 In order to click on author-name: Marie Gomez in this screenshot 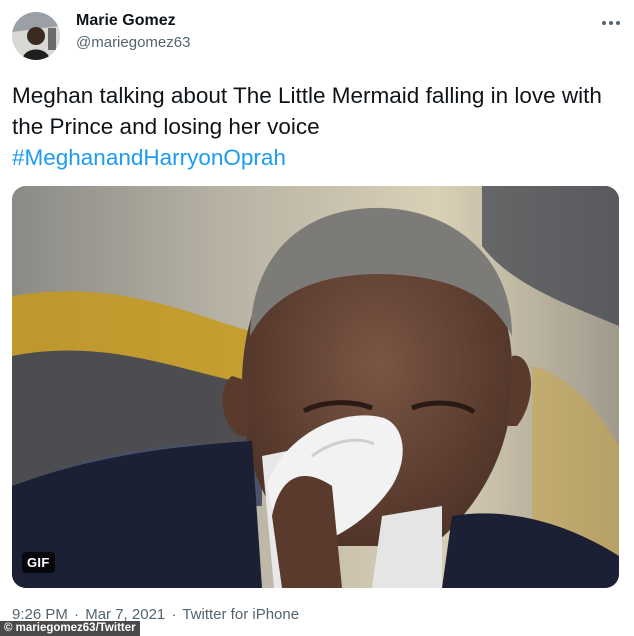, I will do `click(126, 21)`.